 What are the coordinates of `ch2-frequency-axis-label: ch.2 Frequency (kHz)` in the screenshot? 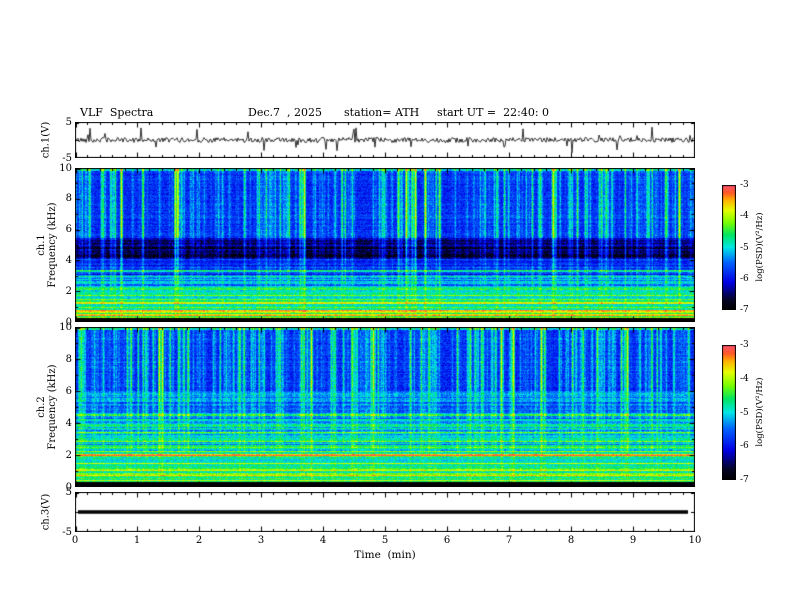 It's located at (47, 406).